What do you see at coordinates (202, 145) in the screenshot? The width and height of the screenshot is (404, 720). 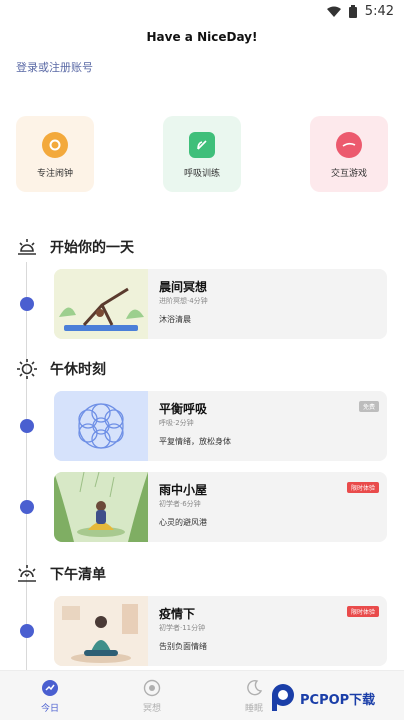 I see `leaf-icon` at bounding box center [202, 145].